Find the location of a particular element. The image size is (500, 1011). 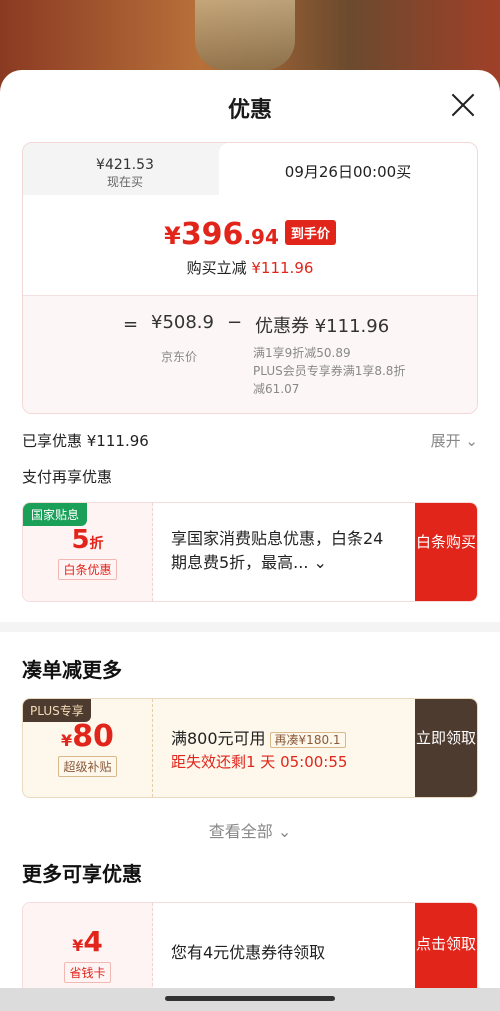

claim-now-button: 立即领取 is located at coordinates (446, 748).